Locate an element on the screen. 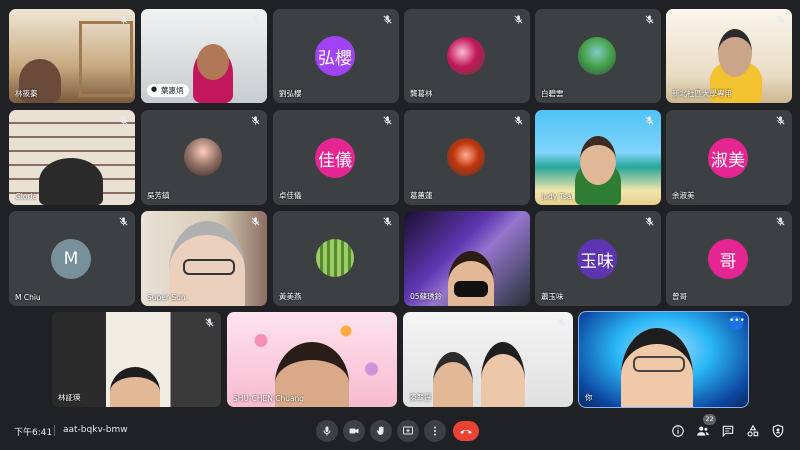 The image size is (800, 450). raise-hand-icon is located at coordinates (380, 430).